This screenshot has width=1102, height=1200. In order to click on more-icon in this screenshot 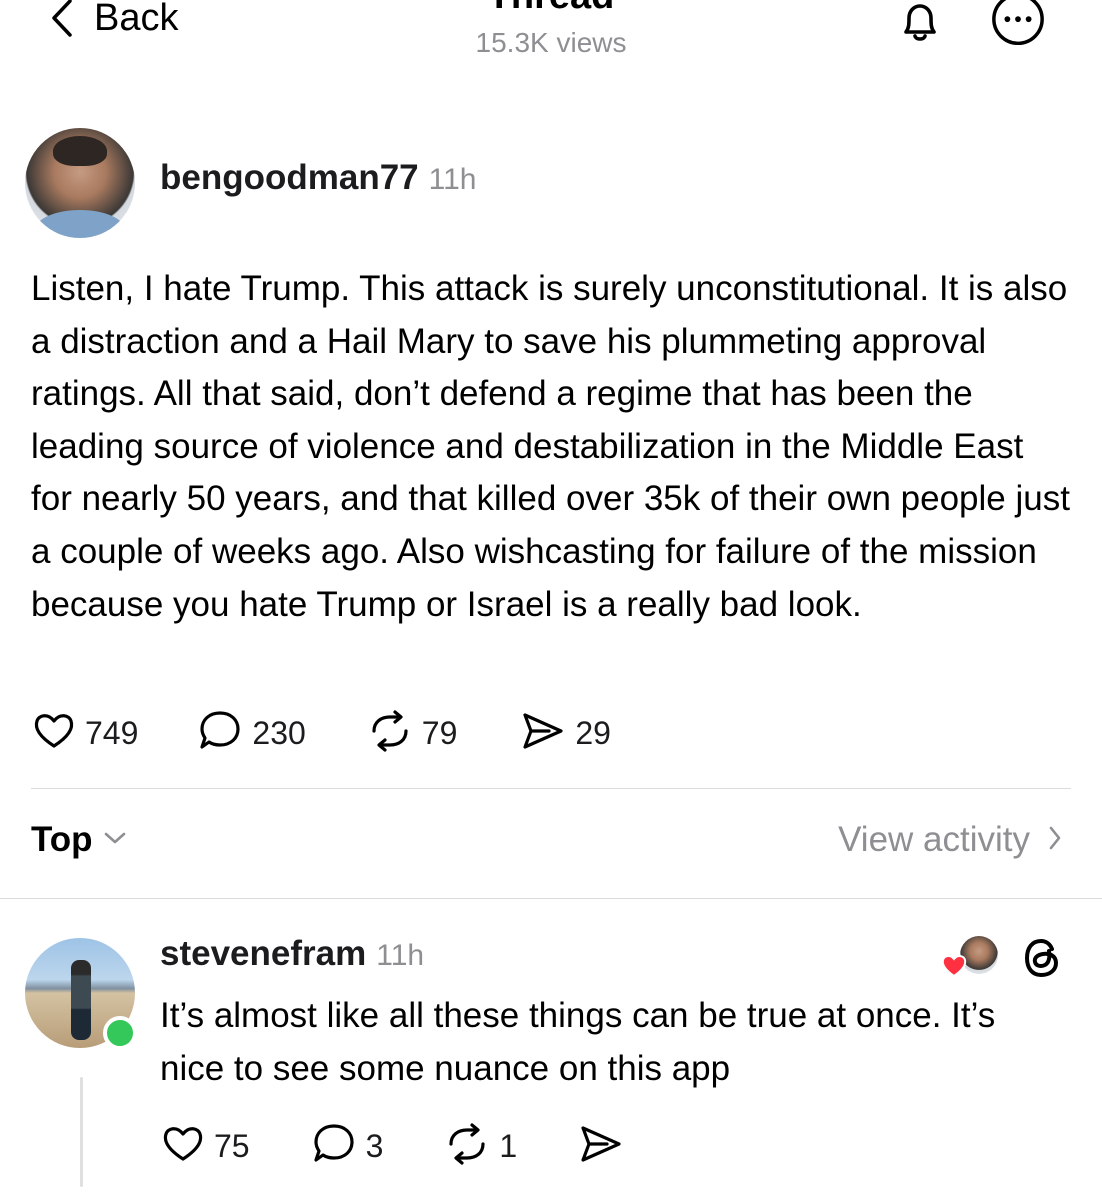, I will do `click(1018, 26)`.